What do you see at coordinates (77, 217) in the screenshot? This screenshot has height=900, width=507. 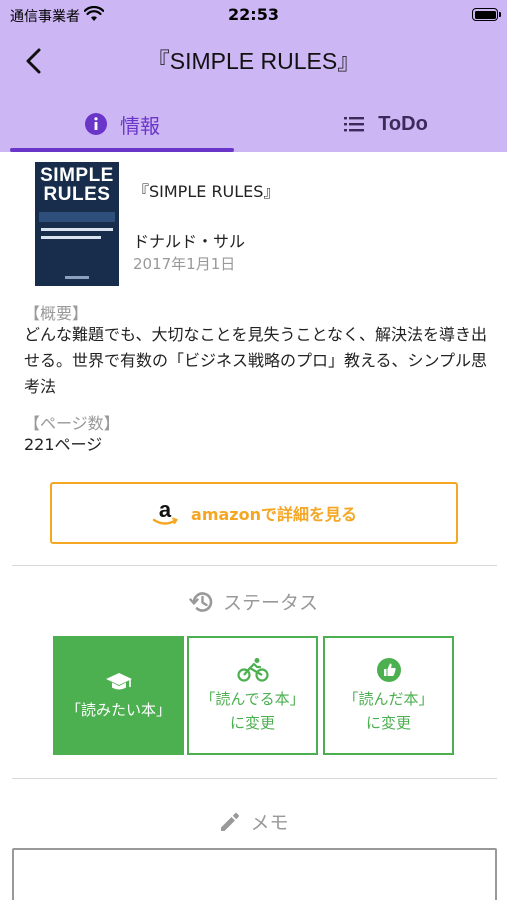 I see `cover-subtitle-band` at bounding box center [77, 217].